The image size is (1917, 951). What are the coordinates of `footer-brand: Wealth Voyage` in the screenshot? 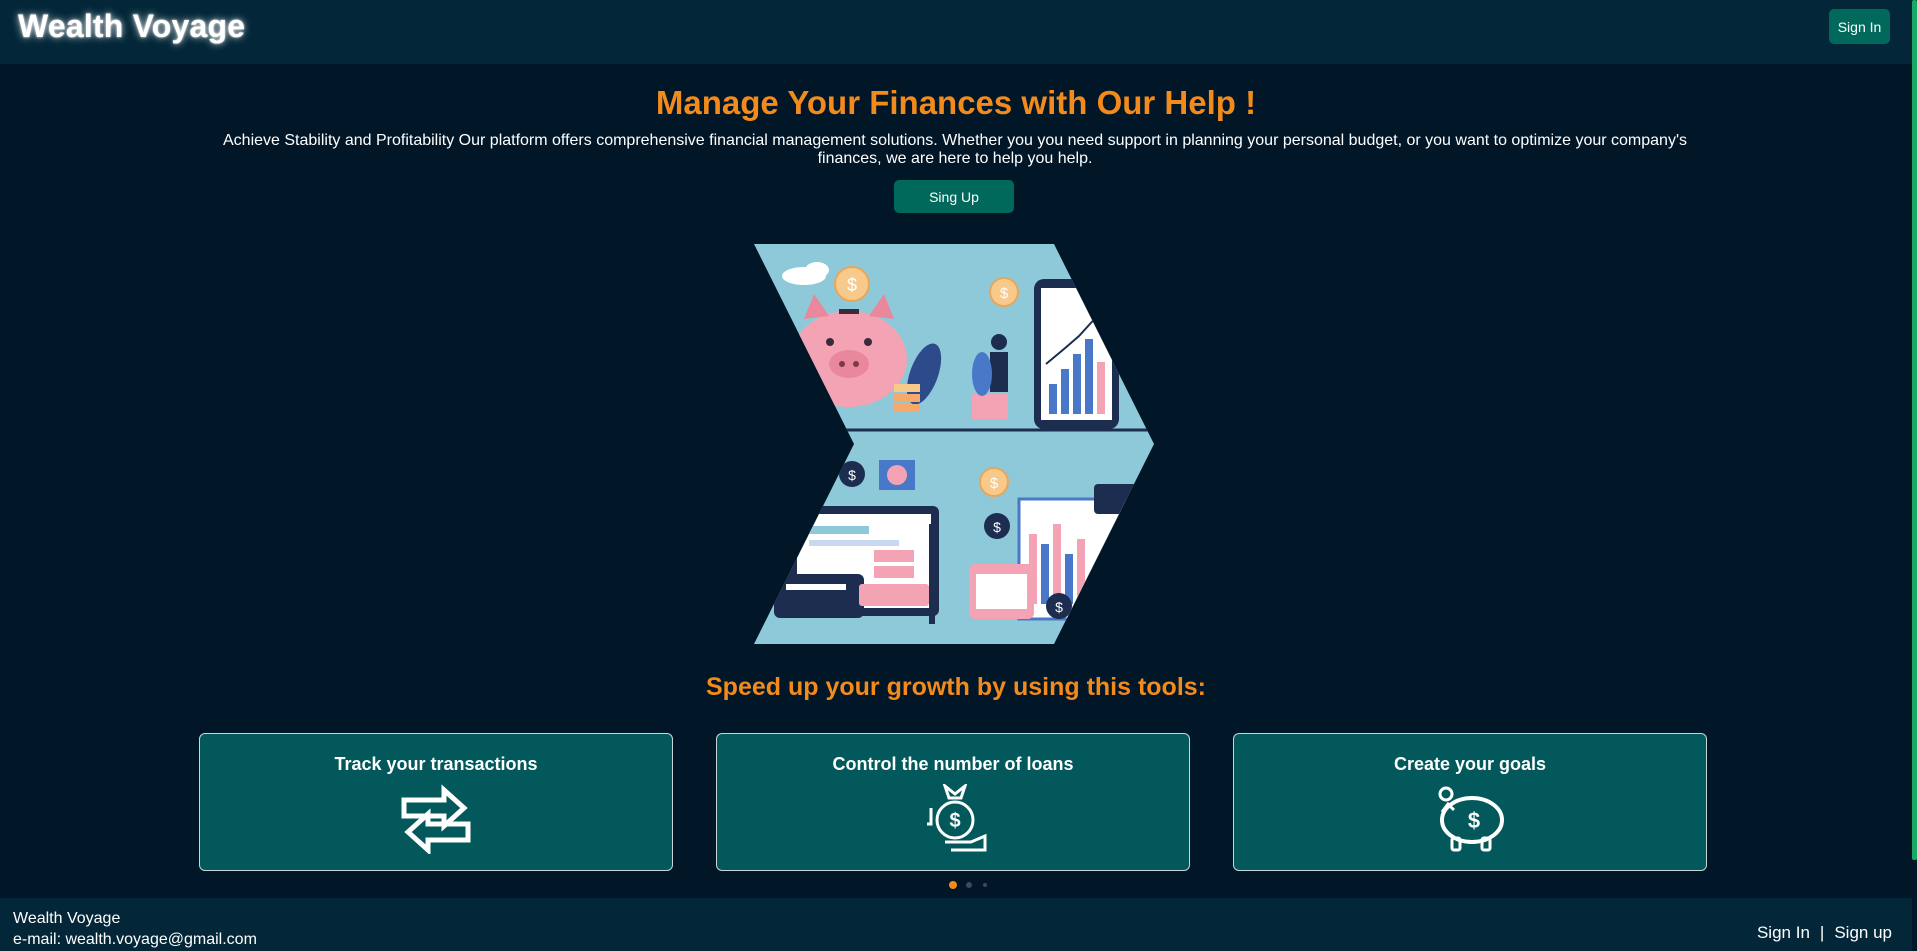 It's located at (67, 918).